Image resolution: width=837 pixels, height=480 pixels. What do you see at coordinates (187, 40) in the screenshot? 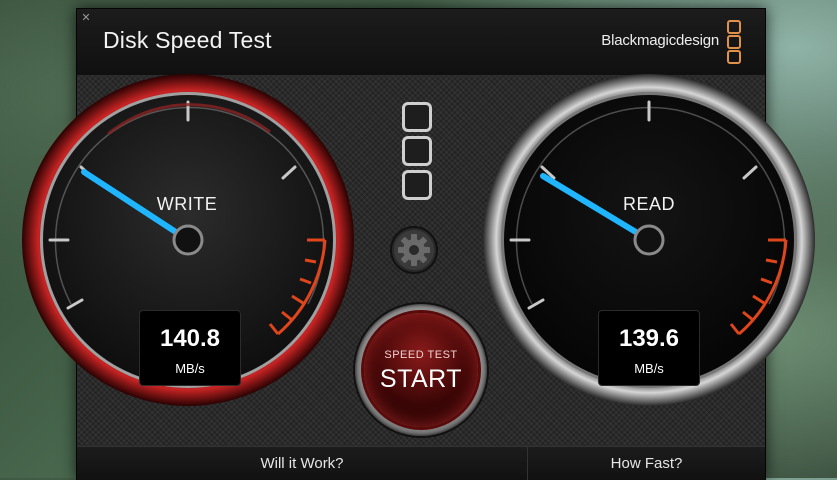
I see `window-title: Disk Speed Test` at bounding box center [187, 40].